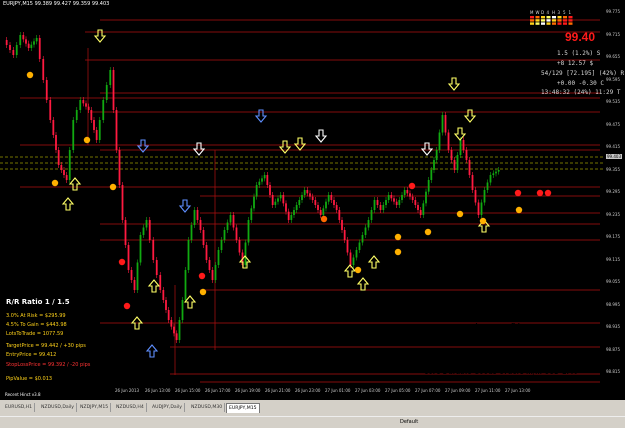 The image size is (625, 428). I want to click on news-item: Pending Home Sales m/m USD 3:10, so click(513, 354).